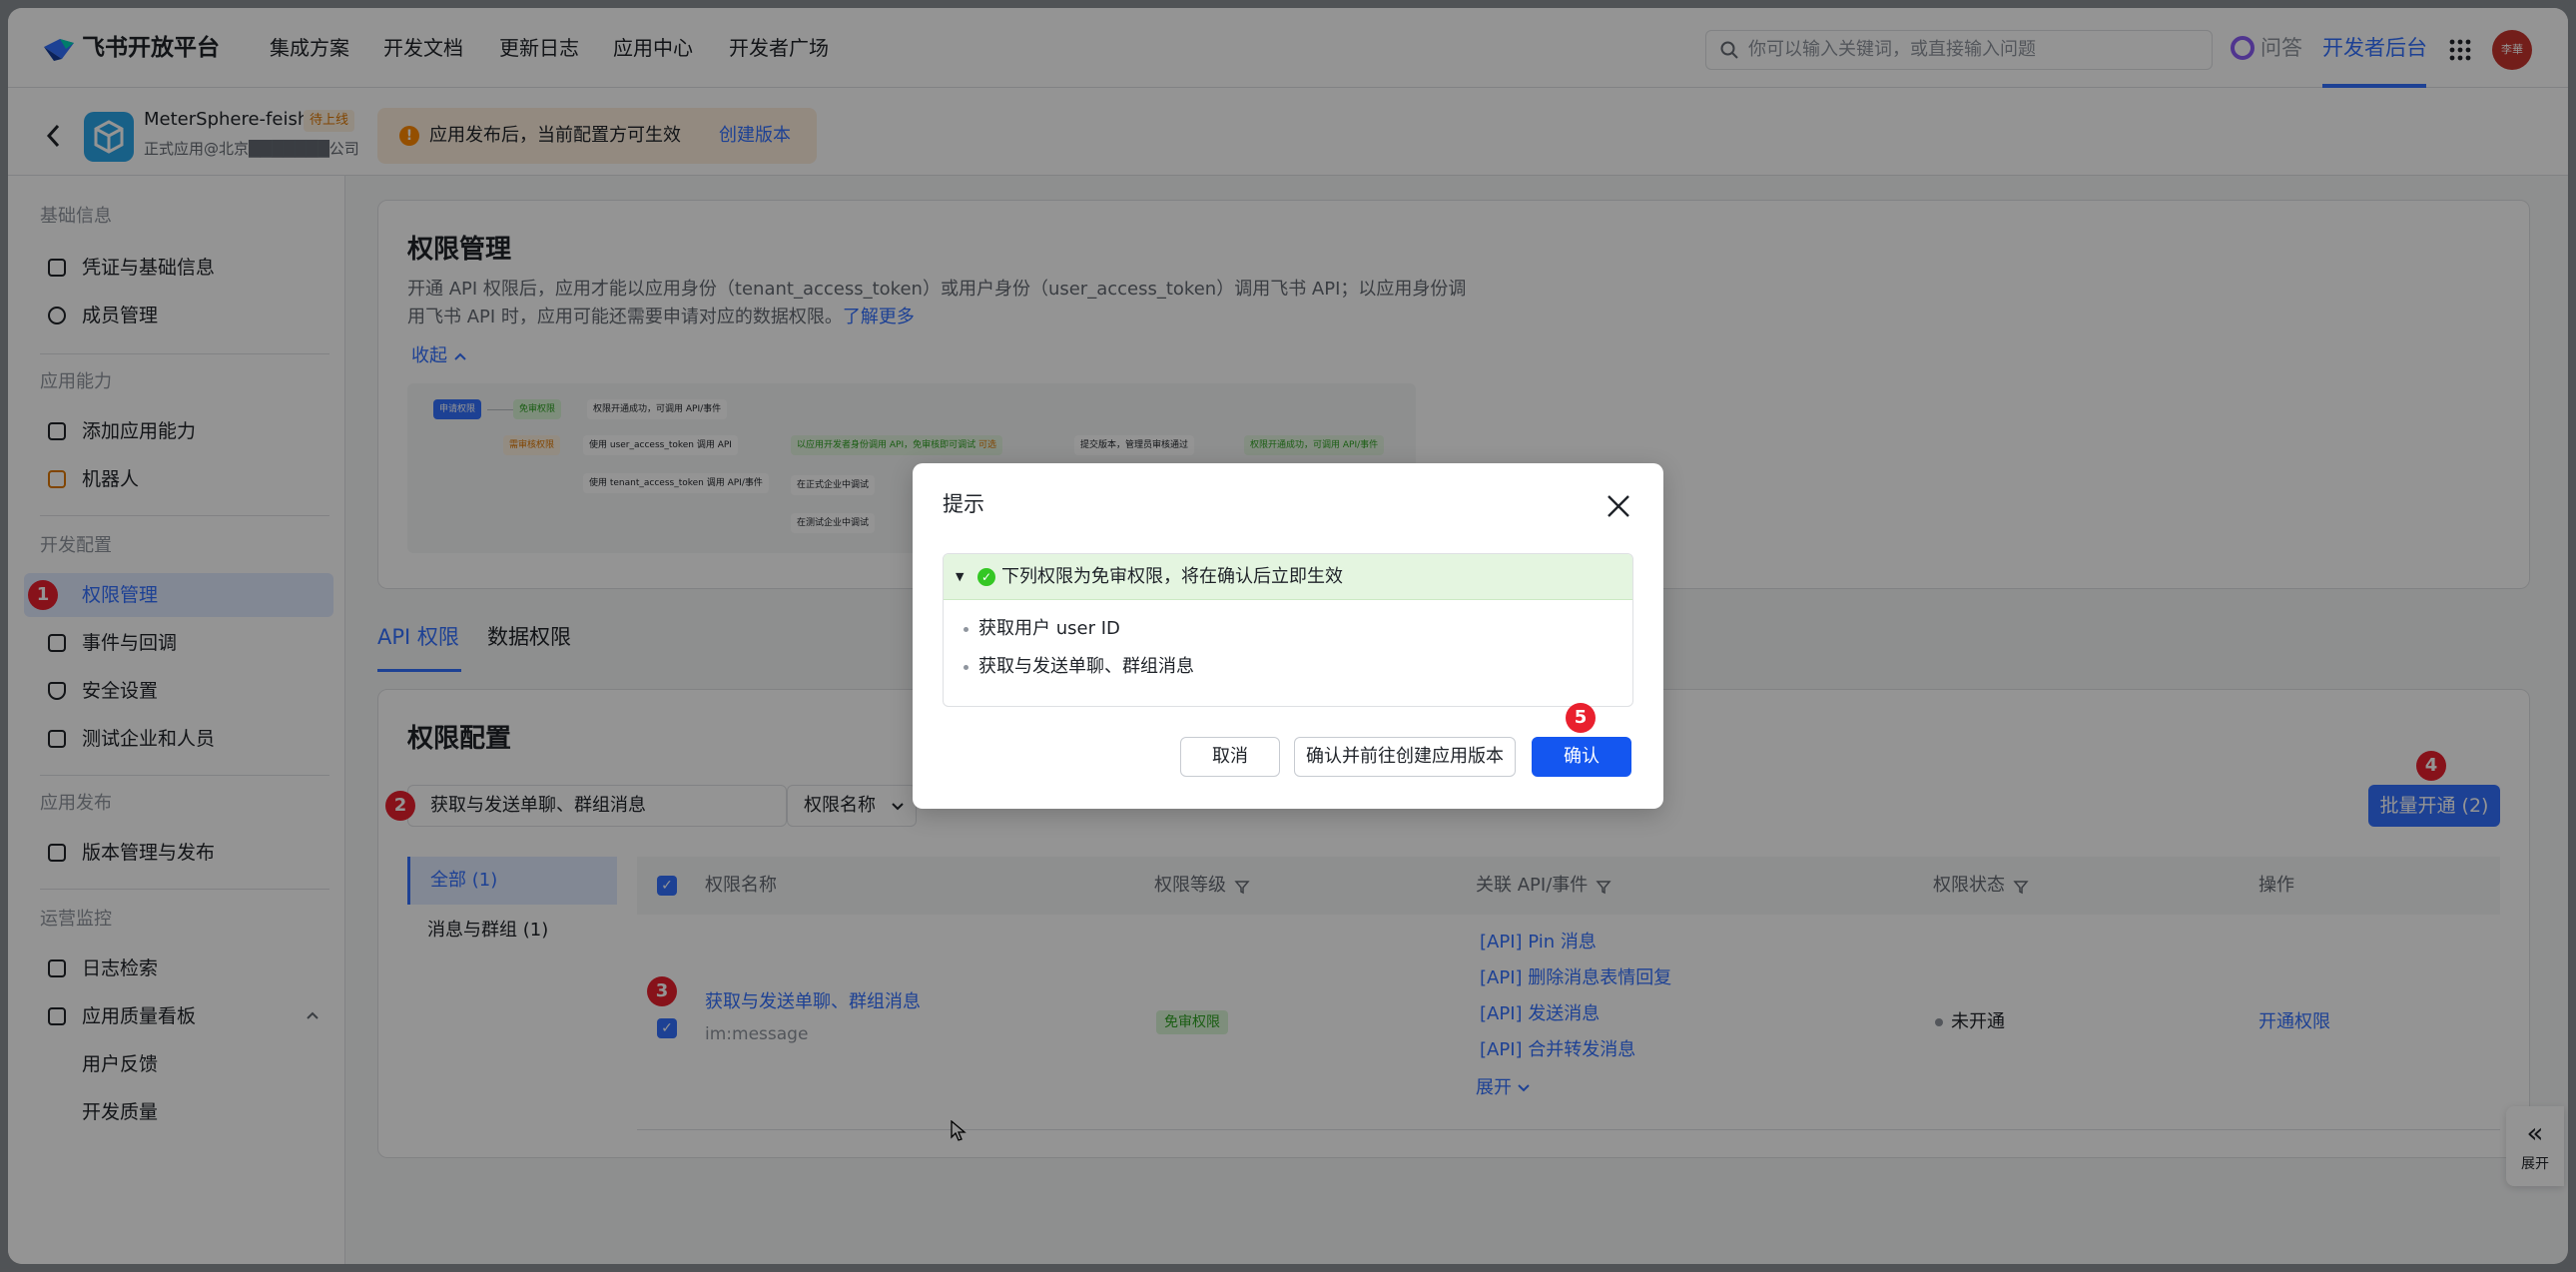 This screenshot has height=1272, width=2576. I want to click on list-item: 获取用户 user ID, so click(1042, 629).